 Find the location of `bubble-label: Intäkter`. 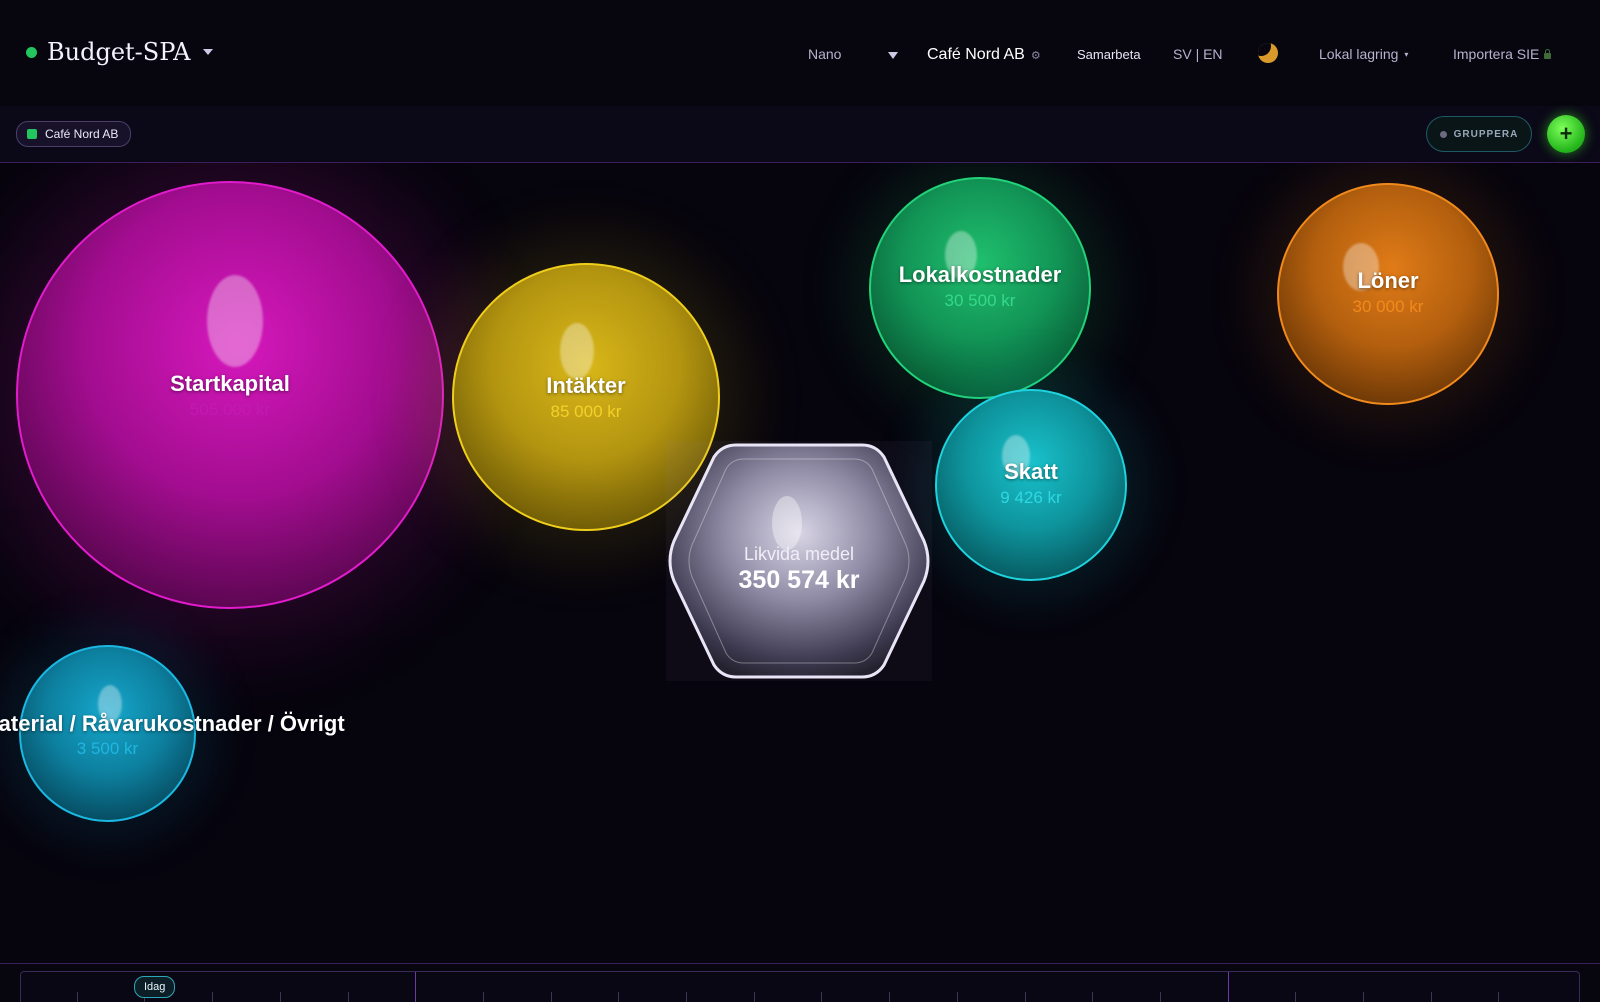

bubble-label: Intäkter is located at coordinates (586, 385).